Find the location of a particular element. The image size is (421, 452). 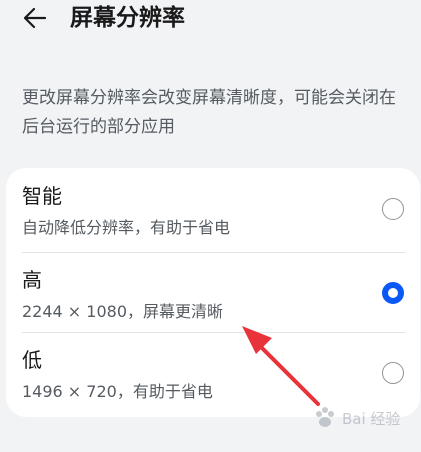

option-title: 低 is located at coordinates (32, 360).